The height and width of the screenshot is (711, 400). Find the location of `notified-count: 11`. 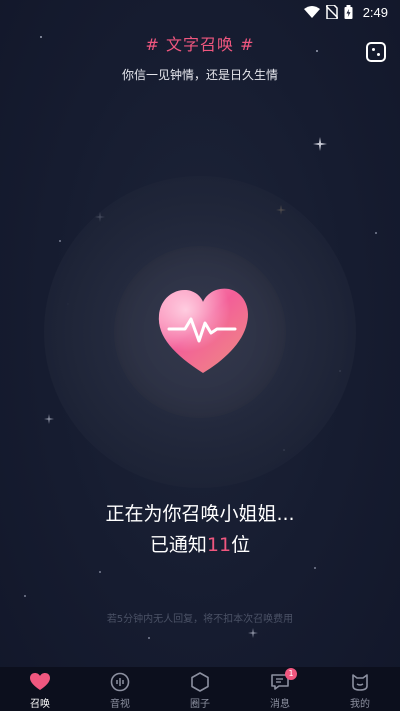

notified-count: 11 is located at coordinates (219, 545).